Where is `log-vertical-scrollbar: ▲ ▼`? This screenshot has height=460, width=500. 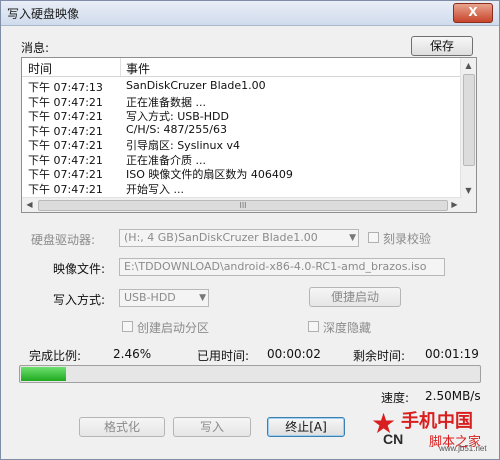 log-vertical-scrollbar: ▲ ▼ is located at coordinates (468, 128).